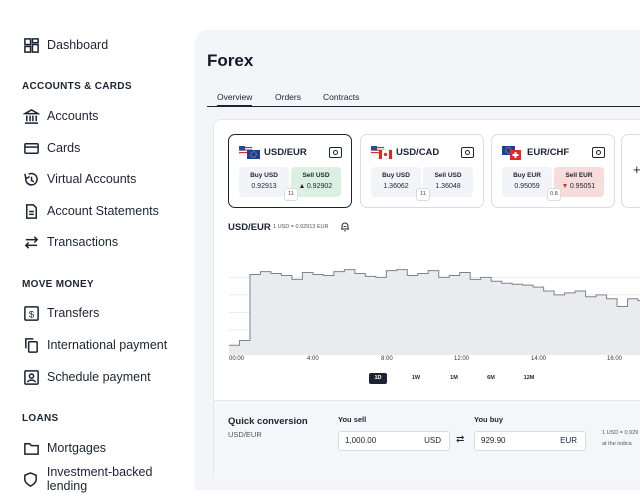 Image resolution: width=640 pixels, height=493 pixels. I want to click on buy-value: 1.36062, so click(396, 186).